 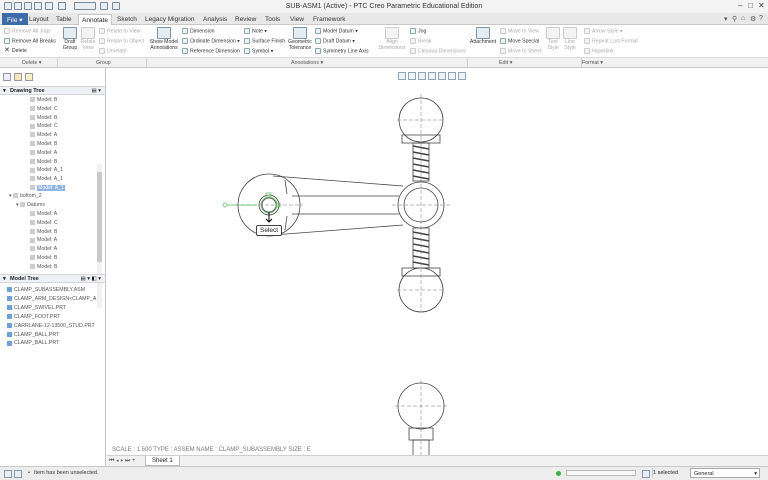 I want to click on group-edit: Edit ▾, so click(x=505, y=63).